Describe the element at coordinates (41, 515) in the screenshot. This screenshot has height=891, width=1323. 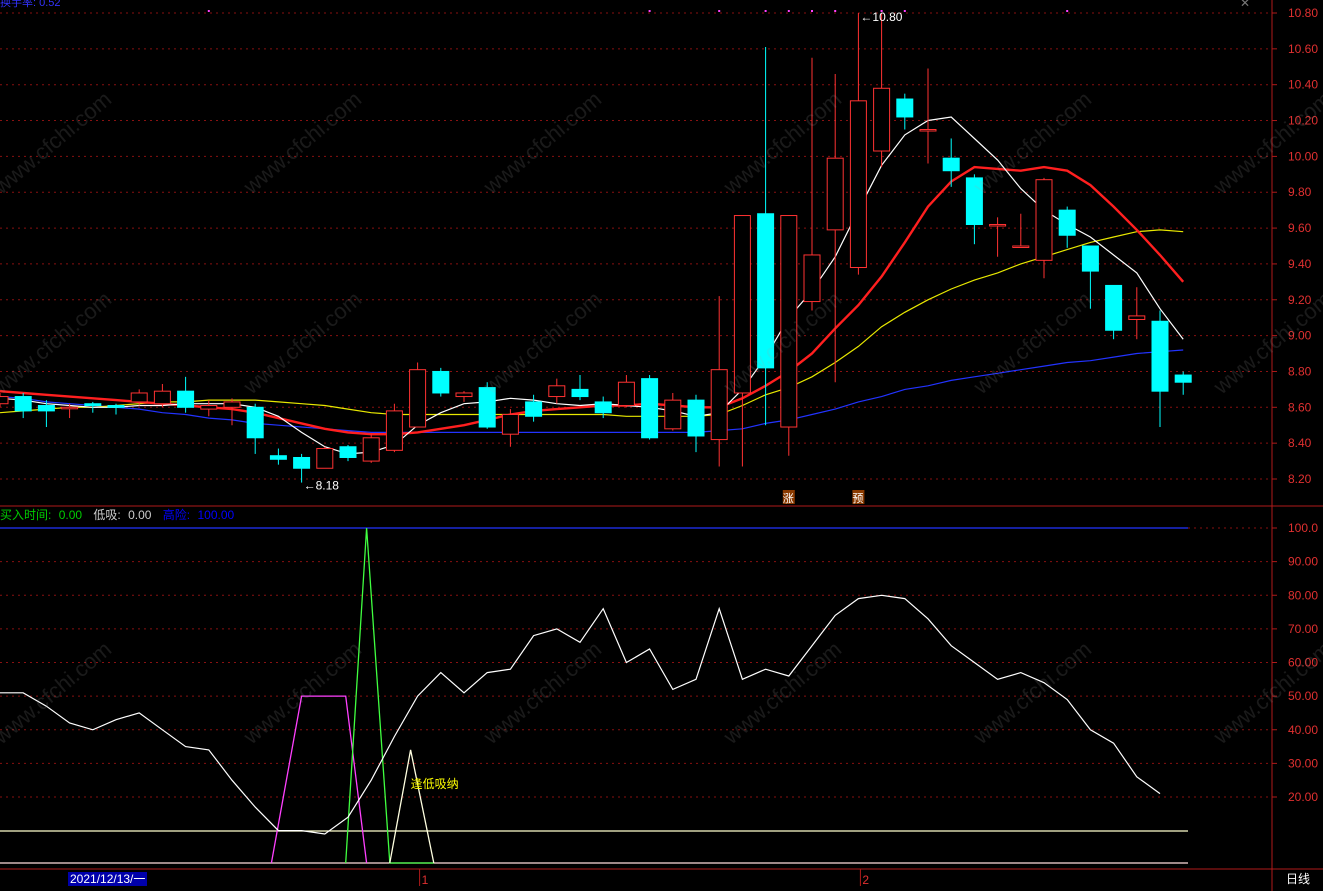
I see `legend-buy-time: 买入时间: 0.00` at that location.